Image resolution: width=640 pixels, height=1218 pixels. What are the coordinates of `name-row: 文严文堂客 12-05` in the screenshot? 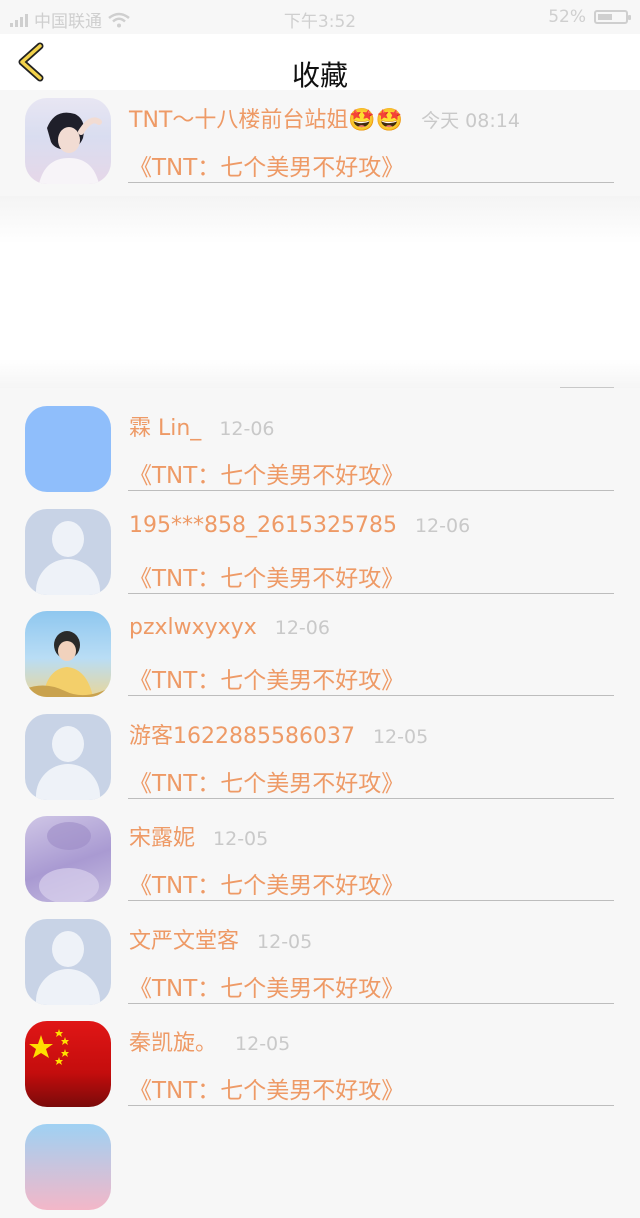 It's located at (220, 939).